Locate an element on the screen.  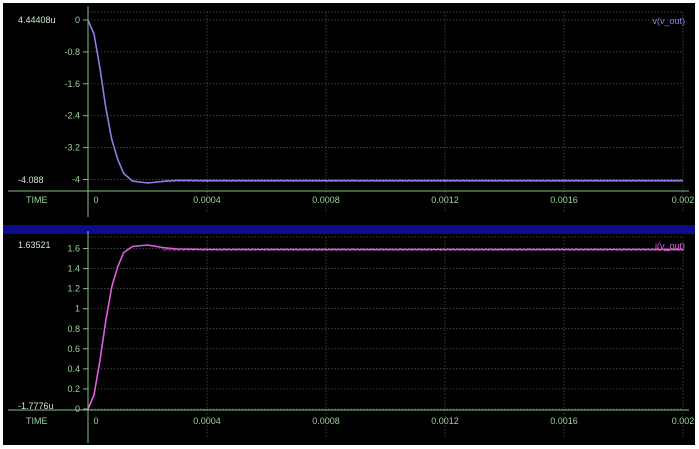
y-tick-label: -3.2 is located at coordinates (72, 148).